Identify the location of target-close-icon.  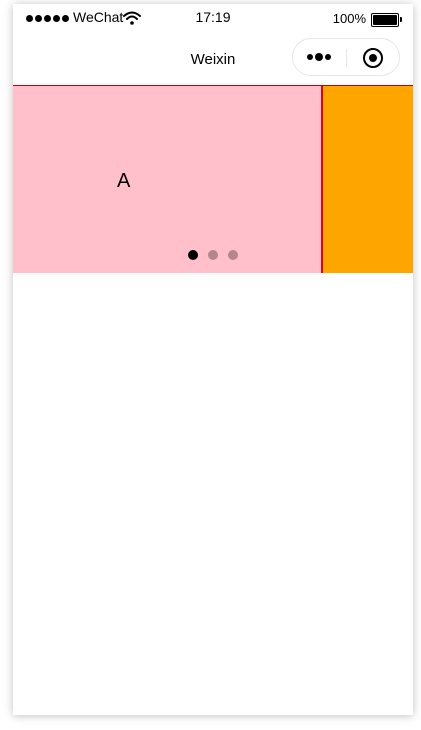
(373, 58).